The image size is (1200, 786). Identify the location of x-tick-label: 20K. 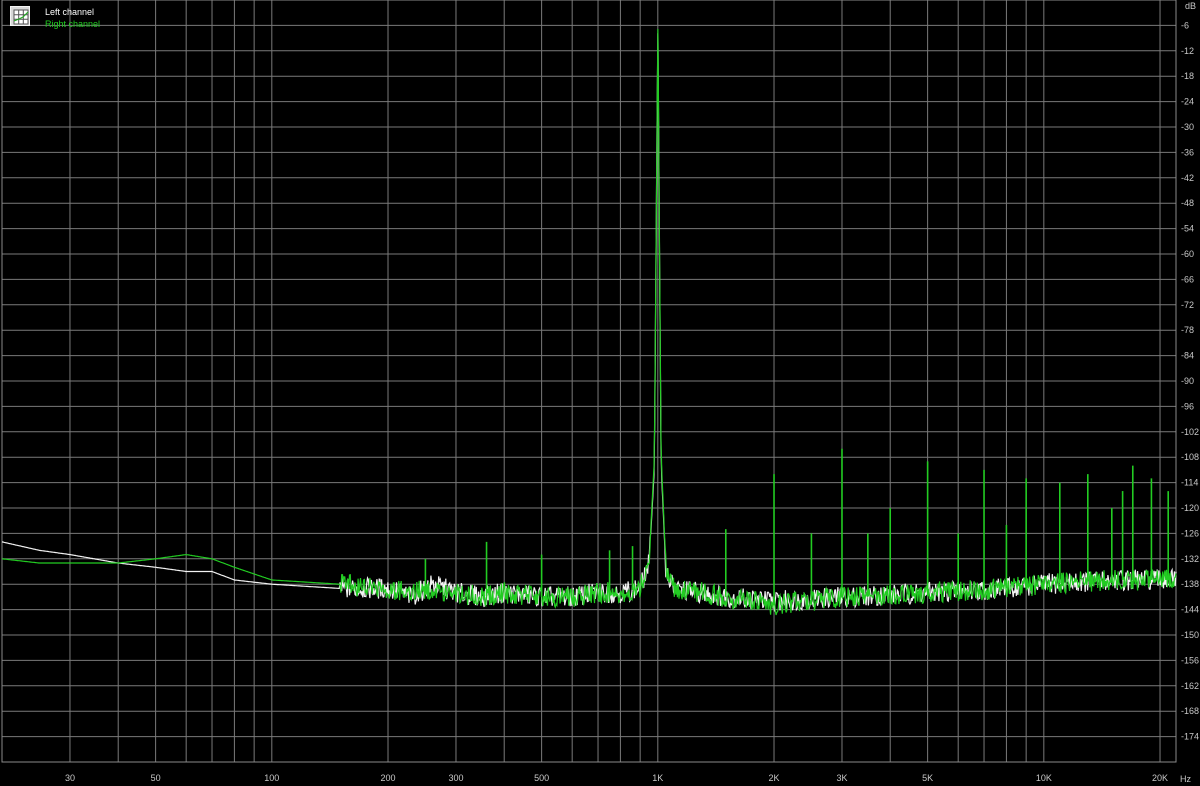
(1160, 778).